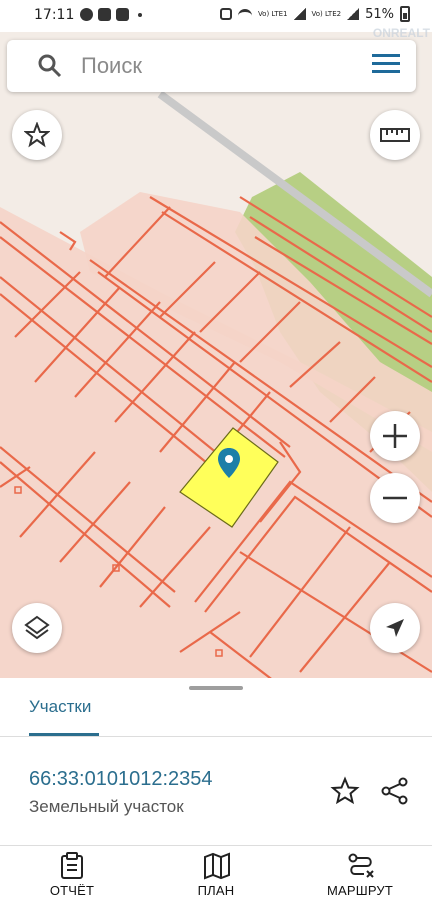  I want to click on tab-divider, so click(216, 736).